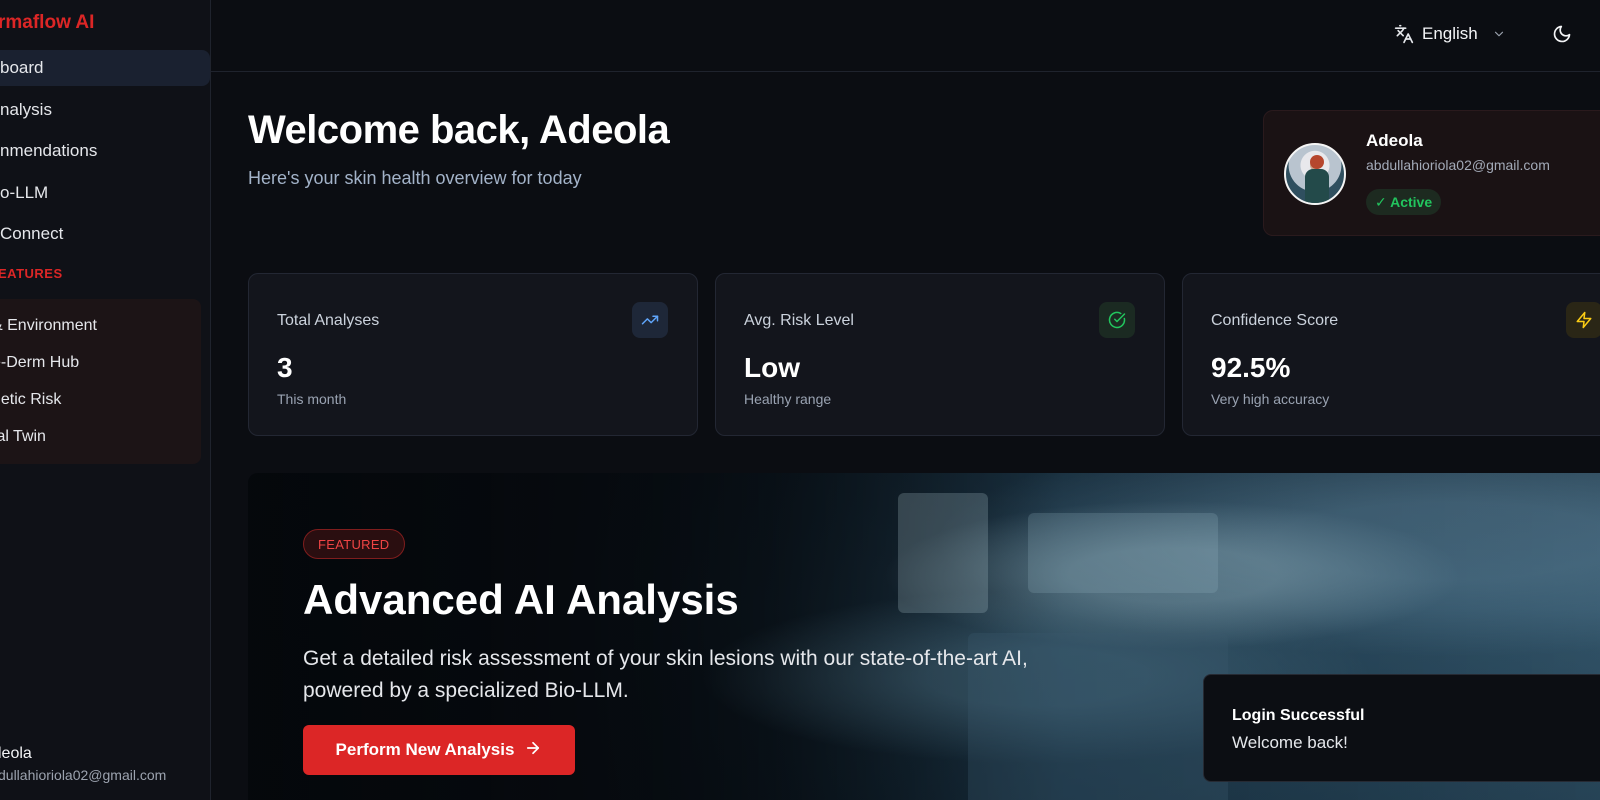  I want to click on stat-label: Confidence Score, so click(1275, 320).